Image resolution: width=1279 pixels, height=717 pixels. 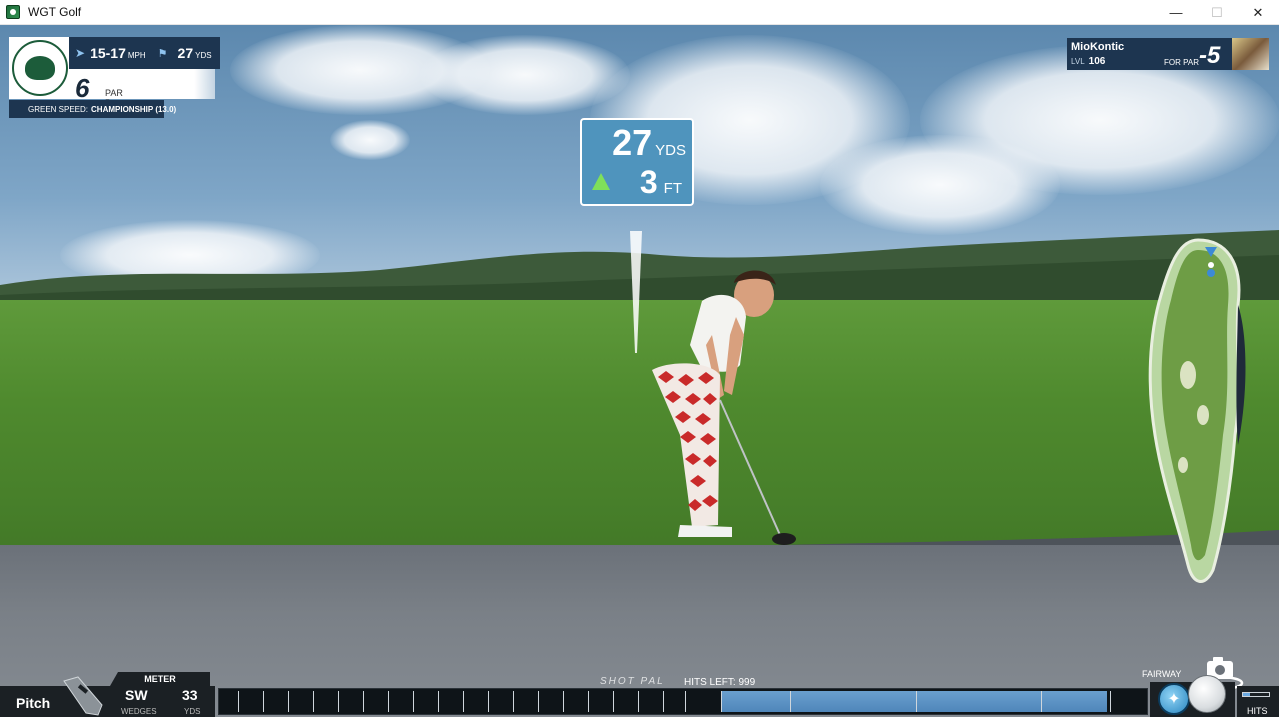 I want to click on green-speed-label: GREEN SPEED:, so click(x=58, y=109).